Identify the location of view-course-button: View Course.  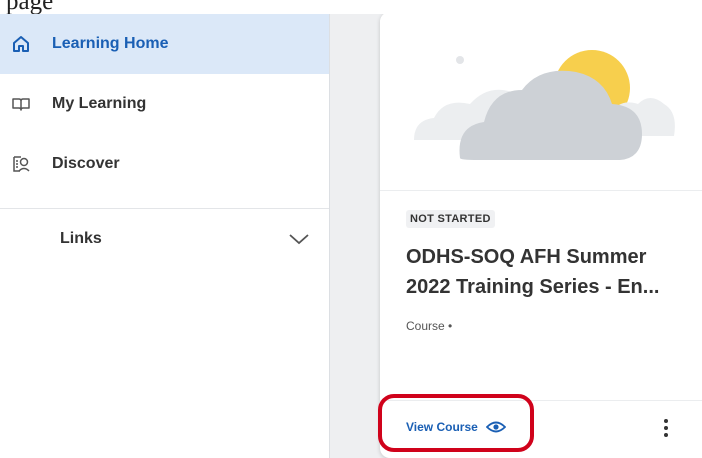
(456, 427).